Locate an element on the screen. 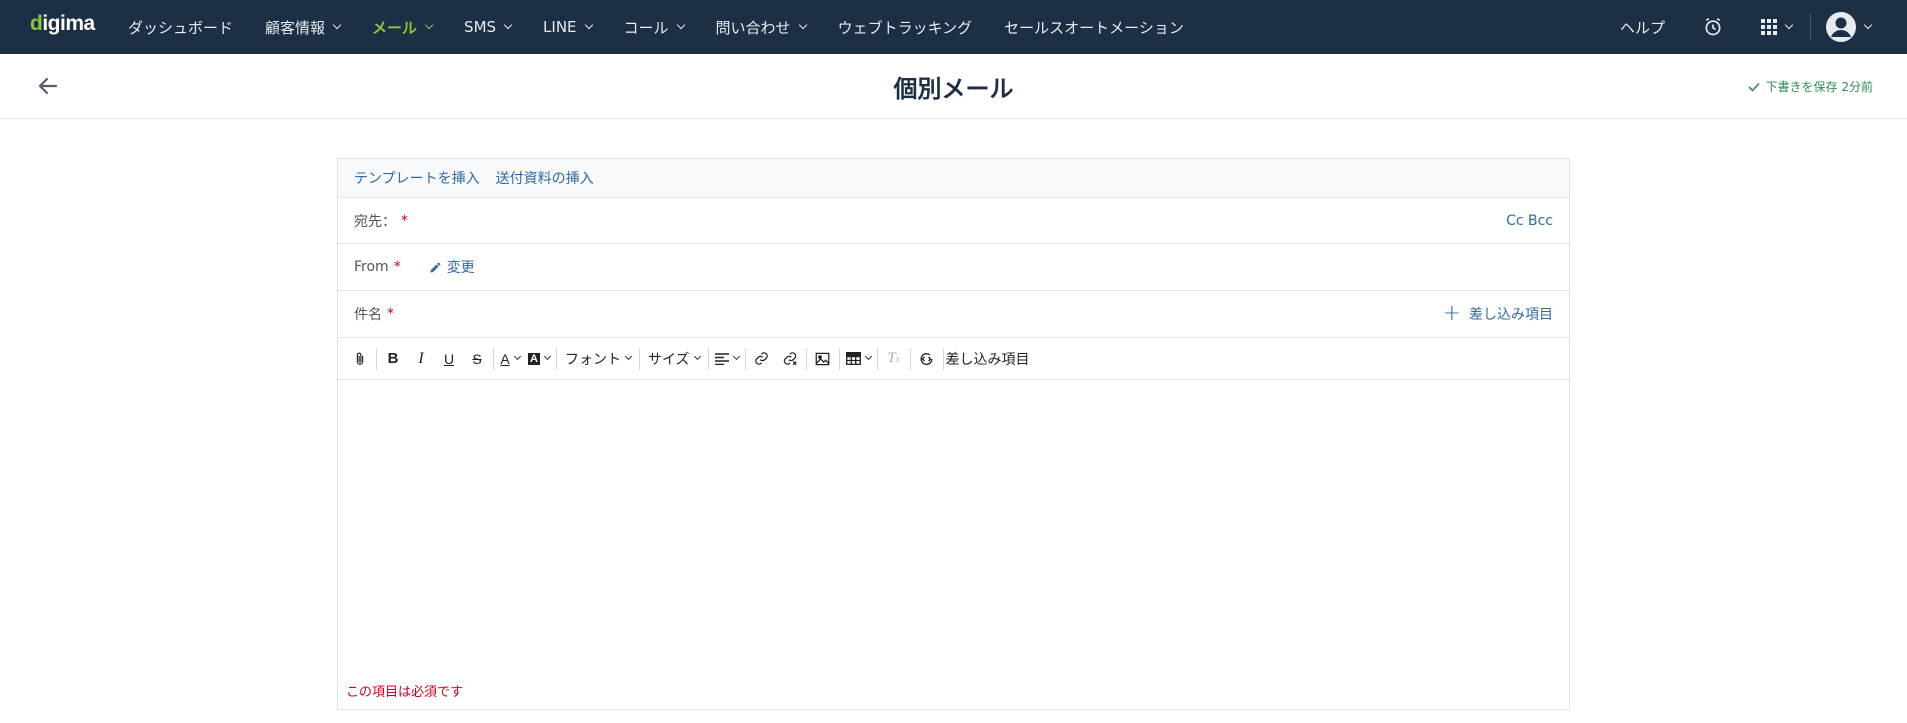 The width and height of the screenshot is (1907, 723). nav-item-label: ウェブトラッキング is located at coordinates (905, 27).